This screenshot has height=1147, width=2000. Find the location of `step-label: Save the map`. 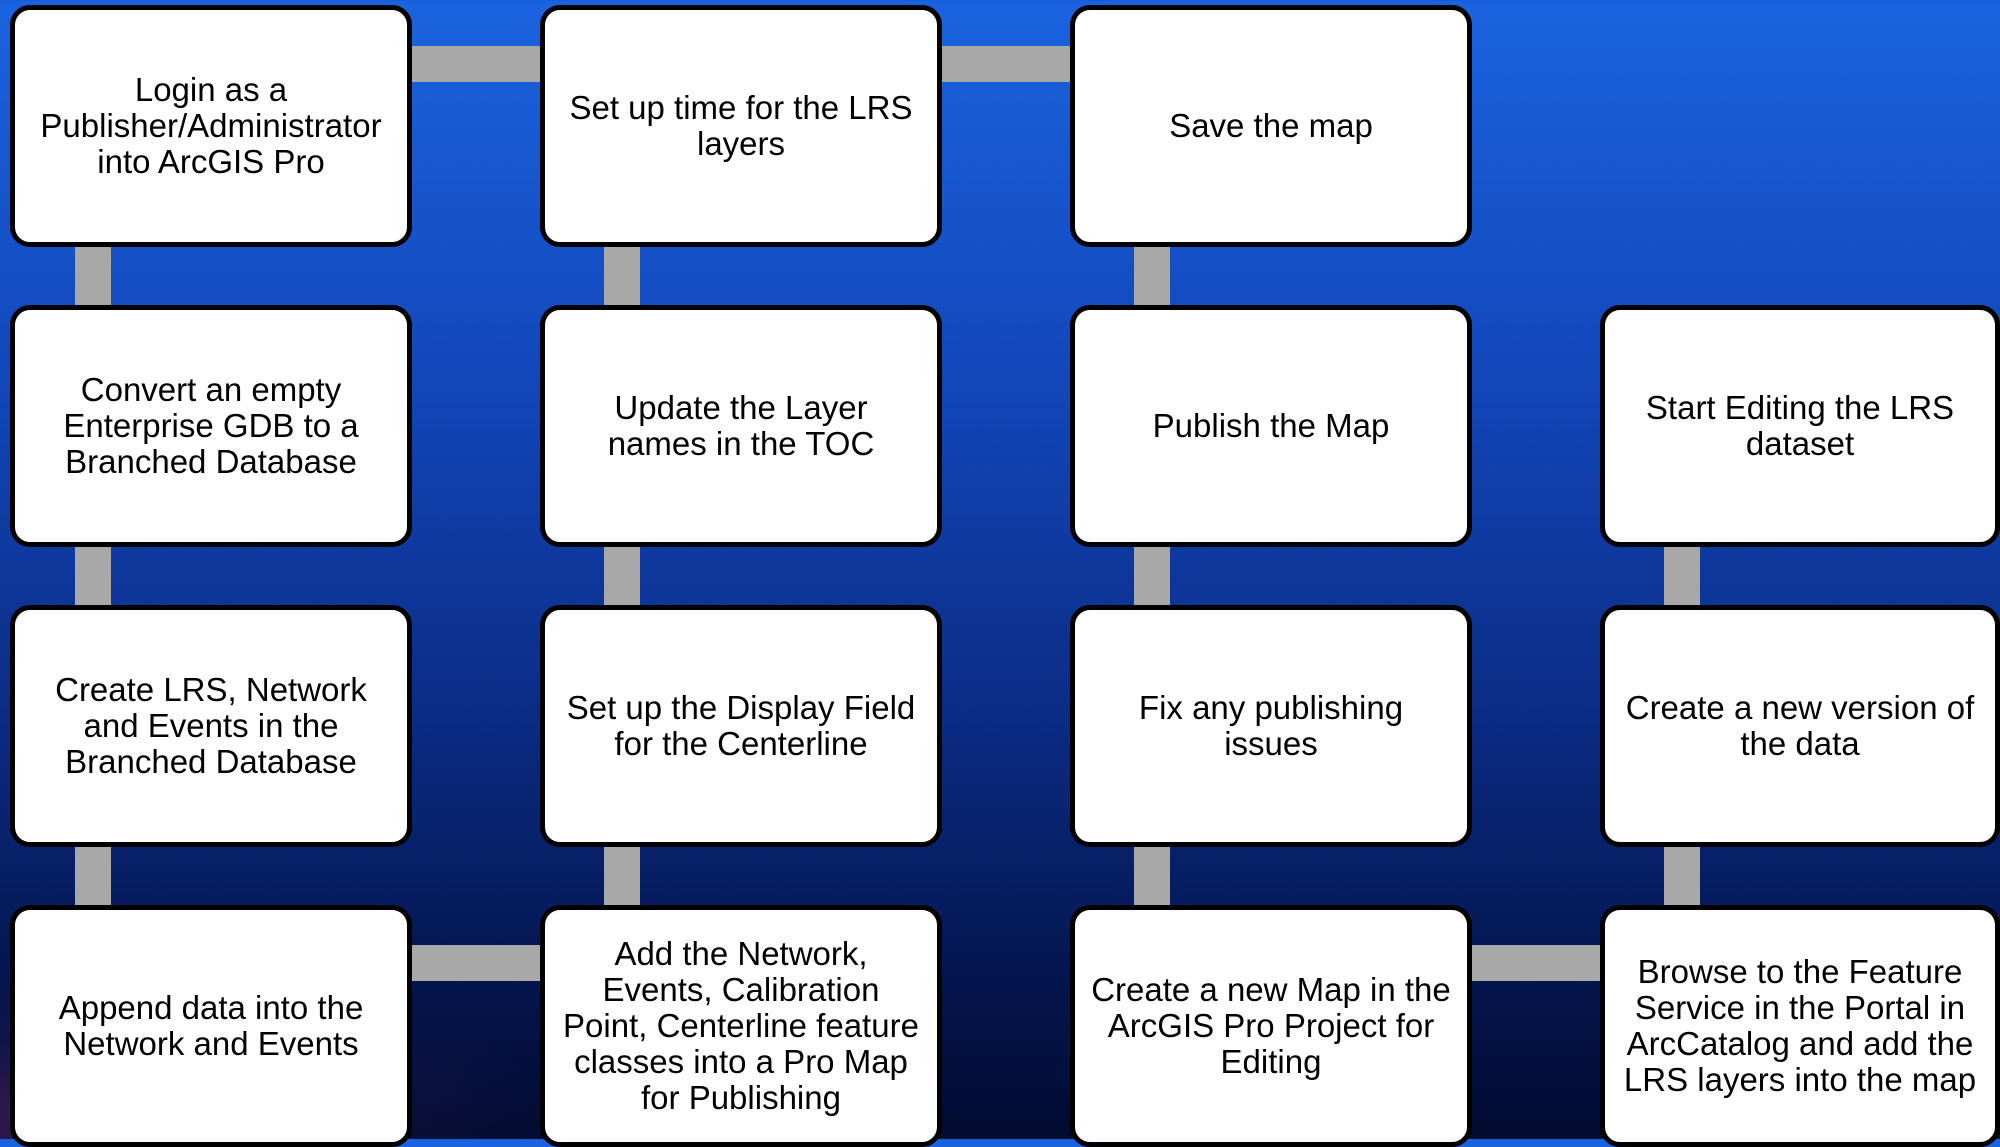

step-label: Save the map is located at coordinates (1271, 125).